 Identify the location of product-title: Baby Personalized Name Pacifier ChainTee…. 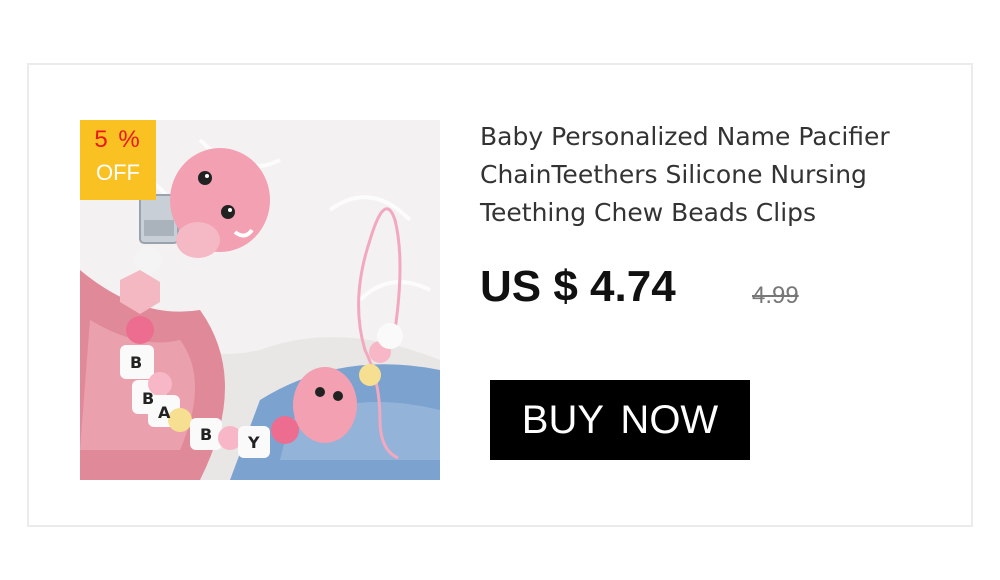
(715, 175).